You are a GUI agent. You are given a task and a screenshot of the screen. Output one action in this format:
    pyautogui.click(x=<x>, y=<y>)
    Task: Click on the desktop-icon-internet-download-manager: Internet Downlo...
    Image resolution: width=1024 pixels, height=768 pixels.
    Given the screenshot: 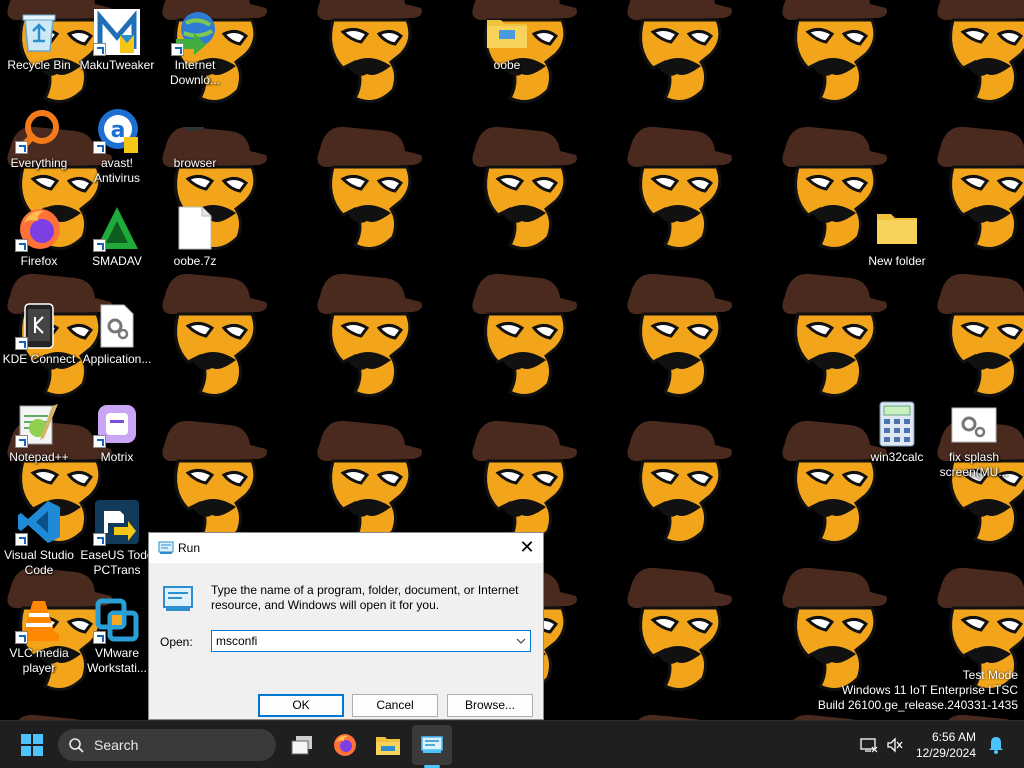 What is the action you would take?
    pyautogui.click(x=195, y=48)
    